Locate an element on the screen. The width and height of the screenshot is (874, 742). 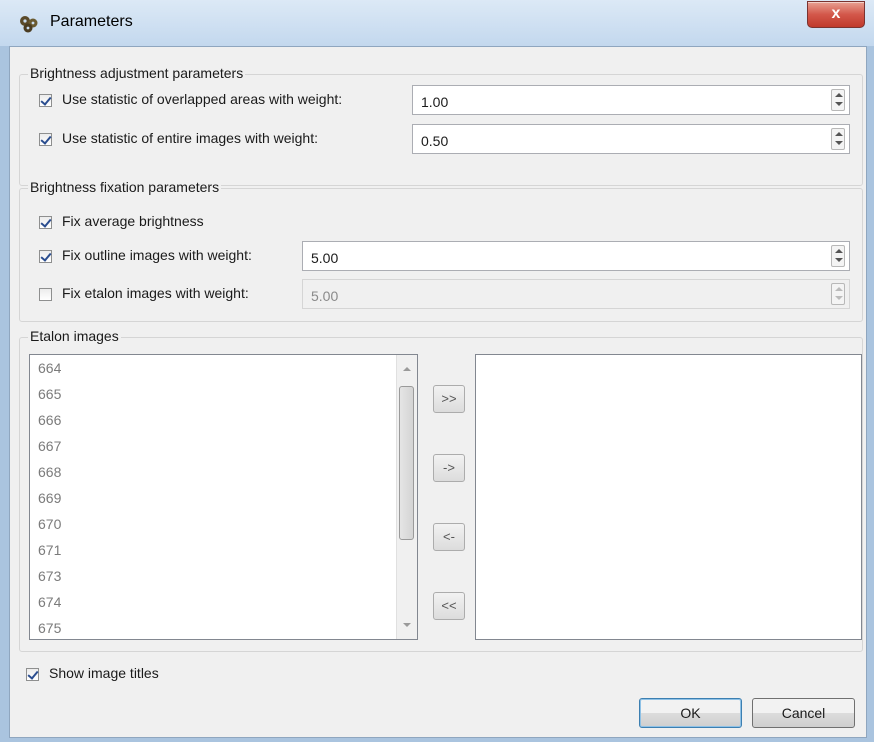
show-titles-label: Show image titles is located at coordinates (104, 673).